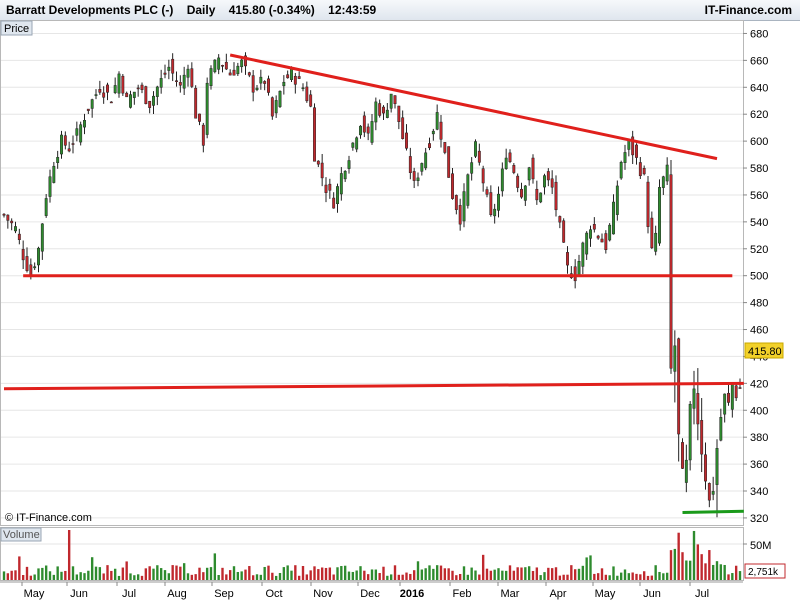  I want to click on price-tick-620: 620, so click(759, 115).